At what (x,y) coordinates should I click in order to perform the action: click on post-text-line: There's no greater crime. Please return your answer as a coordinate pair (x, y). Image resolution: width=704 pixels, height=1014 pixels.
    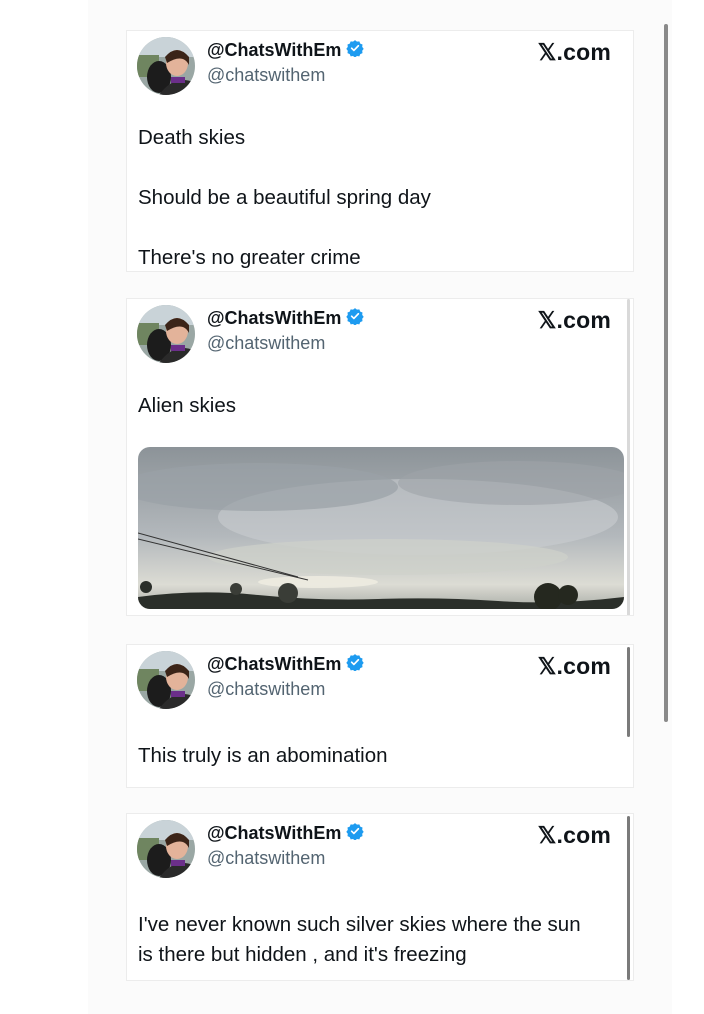
    Looking at the image, I should click on (249, 257).